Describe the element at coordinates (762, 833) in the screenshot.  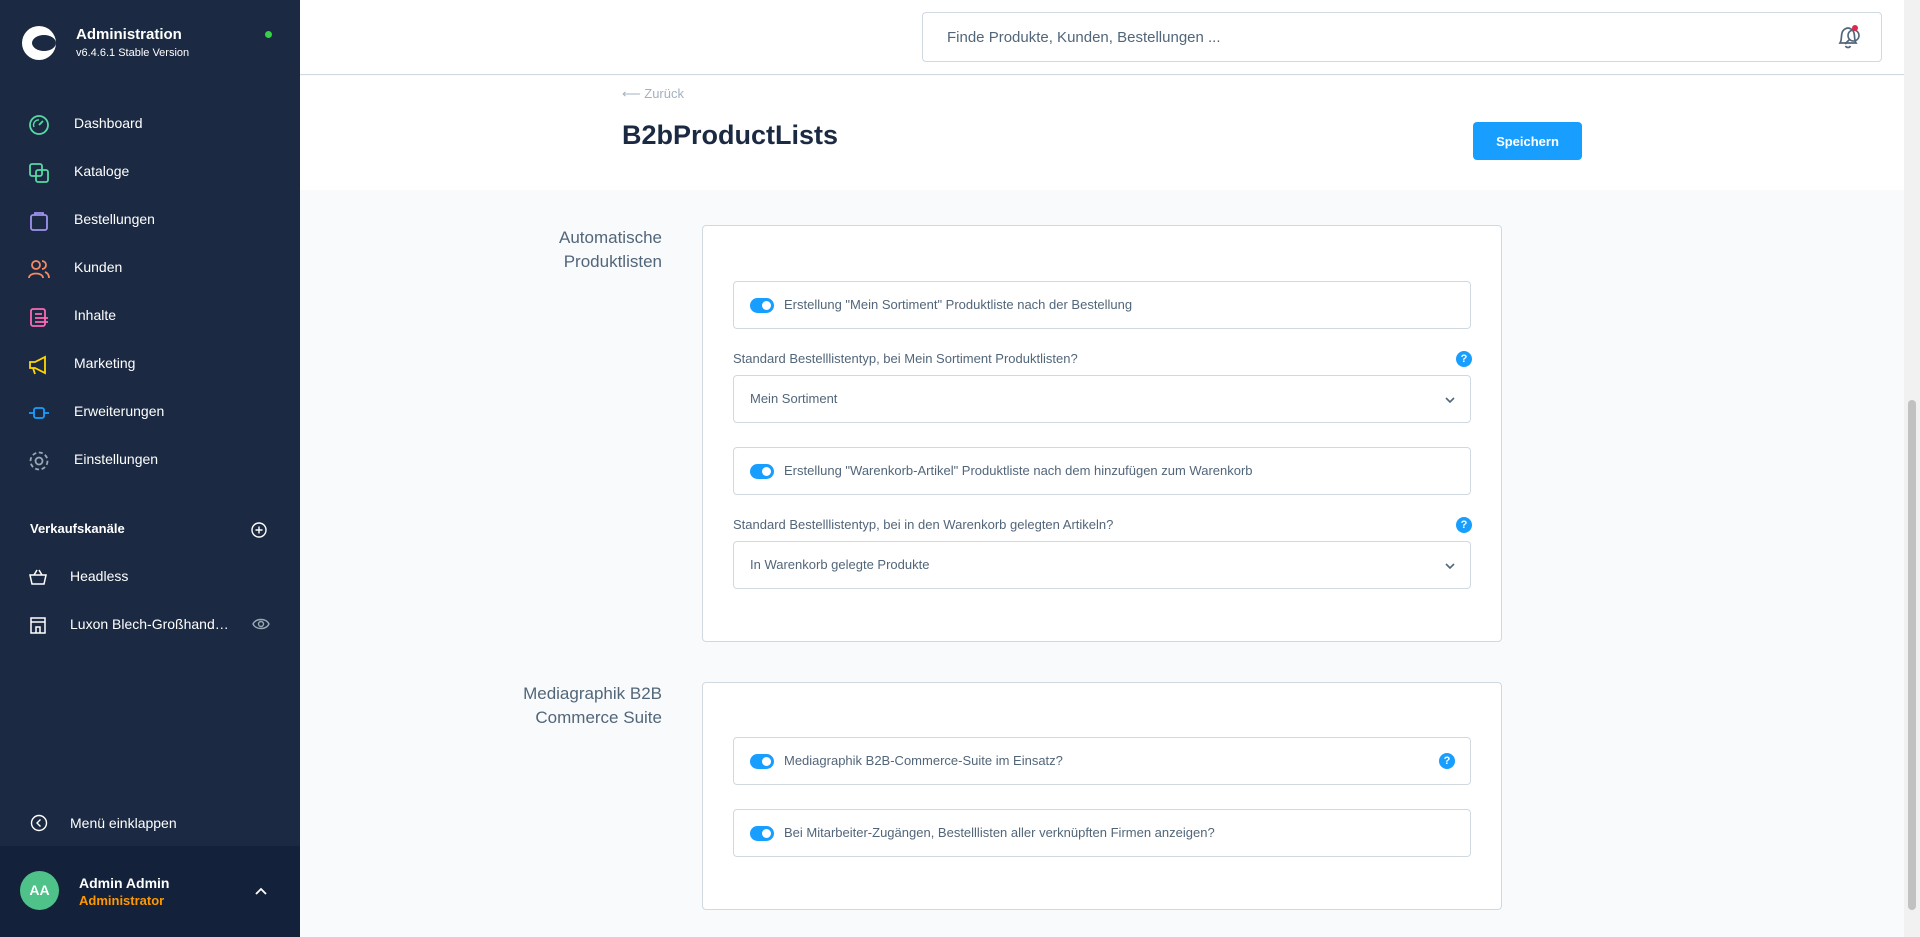
I see `toggle-employee-lists` at that location.